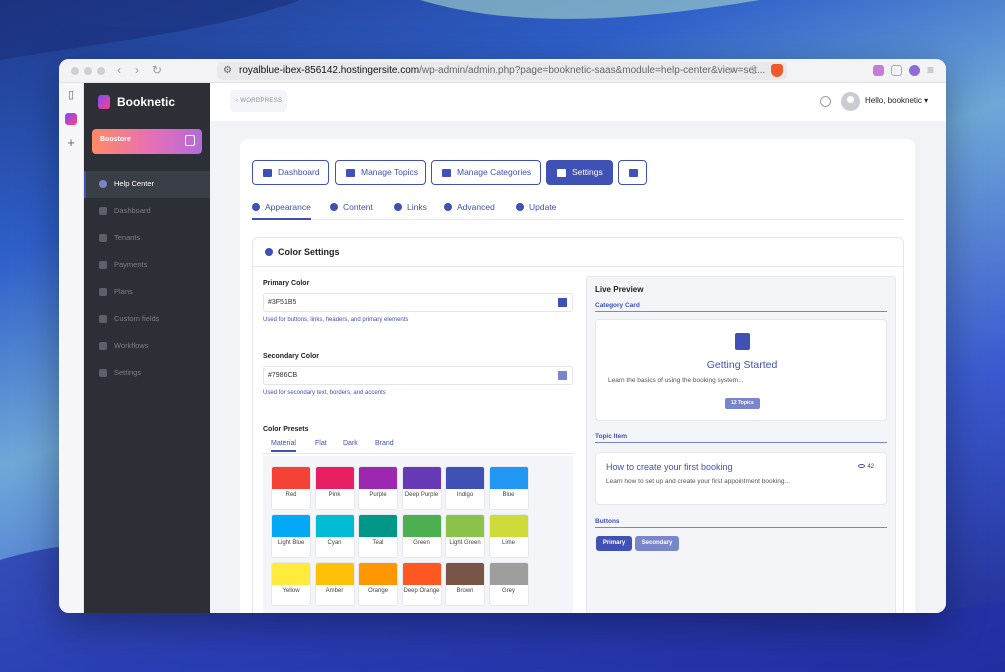 The width and height of the screenshot is (1005, 672). What do you see at coordinates (147, 292) in the screenshot?
I see `sidebar-item-plans: Plans` at bounding box center [147, 292].